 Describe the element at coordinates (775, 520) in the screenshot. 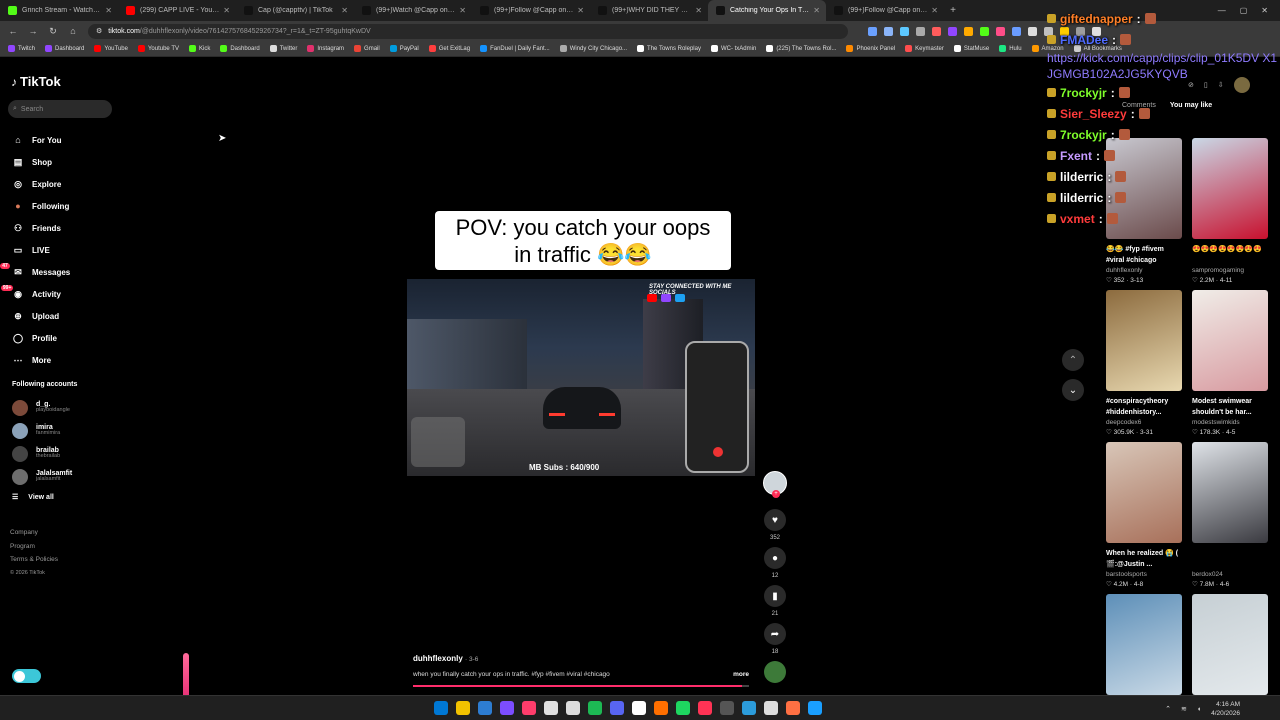

I see `heart-icon: ♥` at that location.